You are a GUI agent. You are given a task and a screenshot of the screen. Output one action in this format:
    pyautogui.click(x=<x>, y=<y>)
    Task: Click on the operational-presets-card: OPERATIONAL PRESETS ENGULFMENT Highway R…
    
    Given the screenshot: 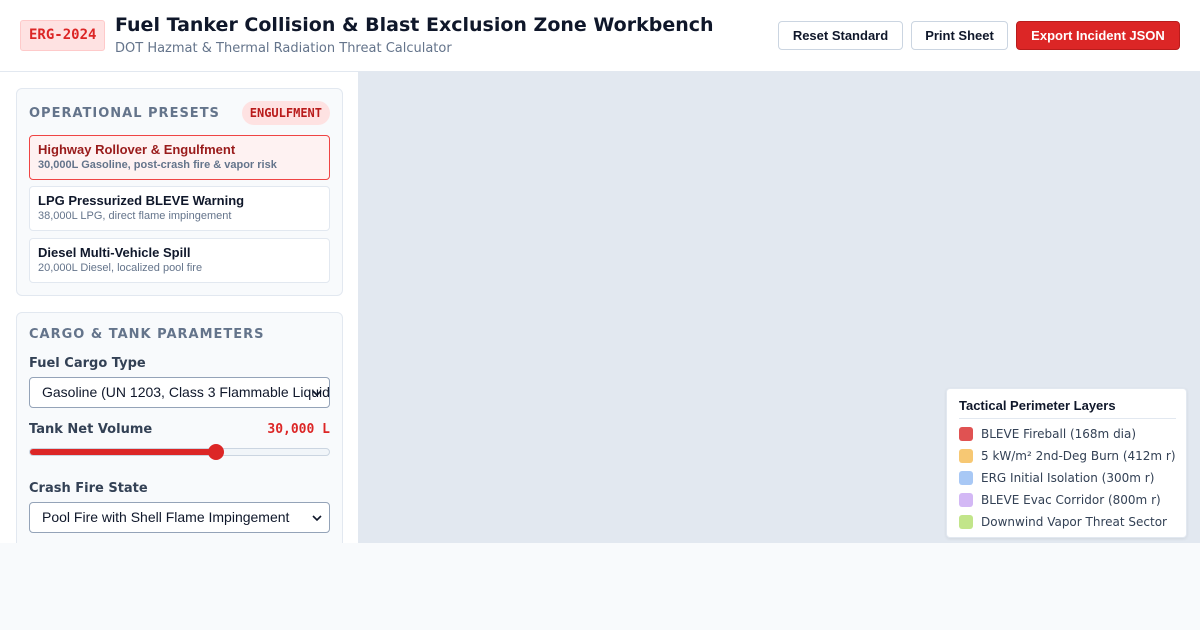 What is the action you would take?
    pyautogui.click(x=179, y=192)
    